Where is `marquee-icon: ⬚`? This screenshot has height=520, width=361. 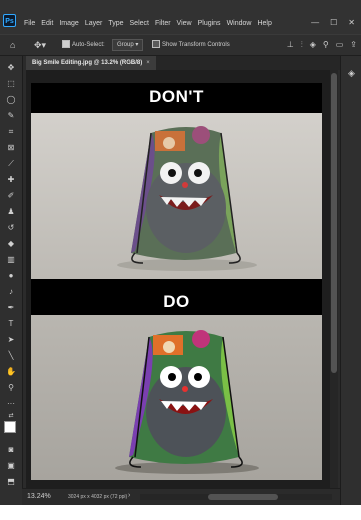 marquee-icon: ⬚ is located at coordinates (11, 84).